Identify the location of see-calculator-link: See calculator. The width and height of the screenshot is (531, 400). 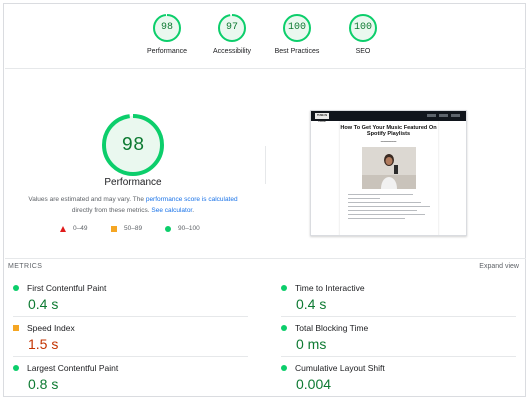
(171, 210).